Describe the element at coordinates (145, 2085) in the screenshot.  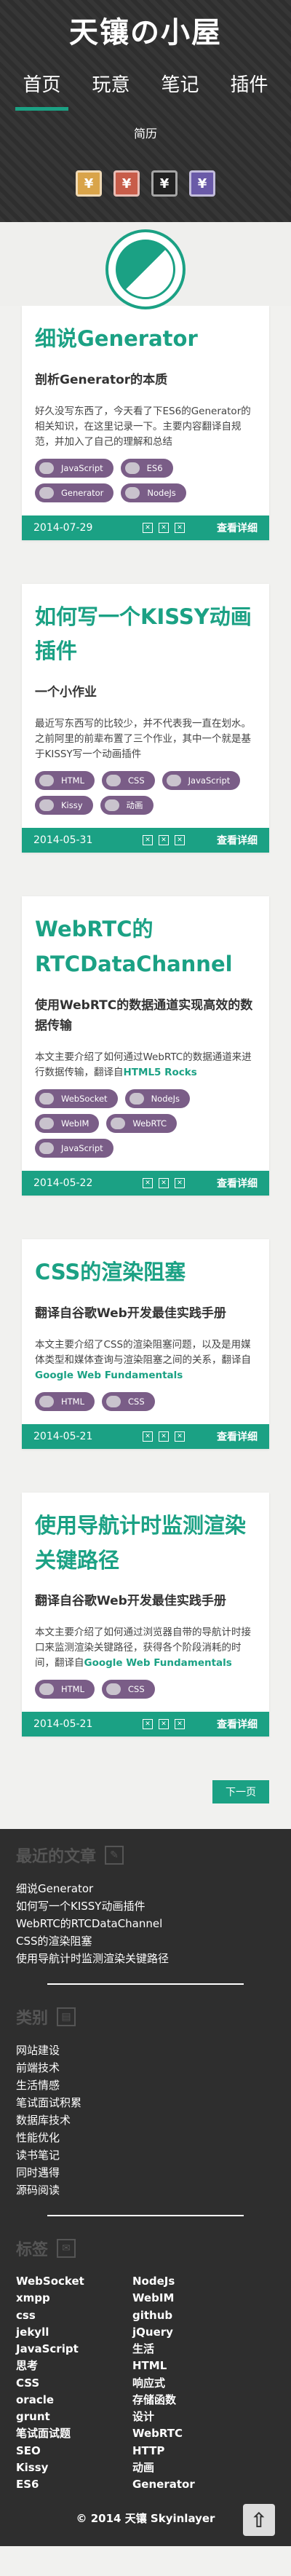
I see `category-item: 生活情感` at that location.